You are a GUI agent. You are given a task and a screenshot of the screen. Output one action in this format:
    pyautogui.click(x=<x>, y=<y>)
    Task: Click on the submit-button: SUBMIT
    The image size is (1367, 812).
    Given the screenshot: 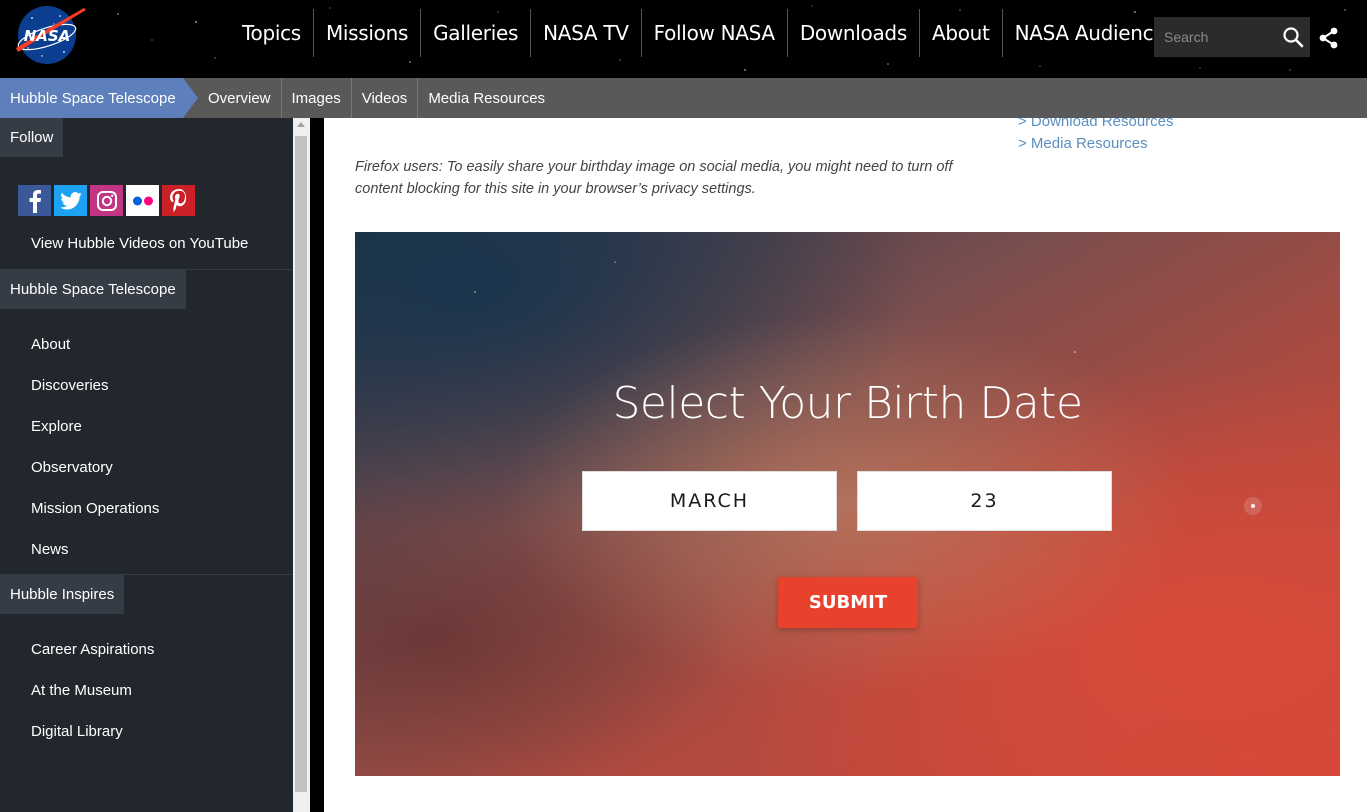 What is the action you would take?
    pyautogui.click(x=848, y=602)
    